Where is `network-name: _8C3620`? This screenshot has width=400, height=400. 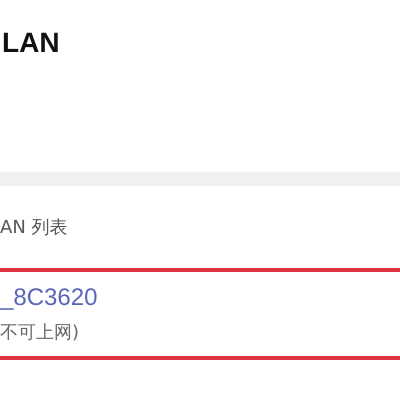
network-name: _8C3620 is located at coordinates (49, 298).